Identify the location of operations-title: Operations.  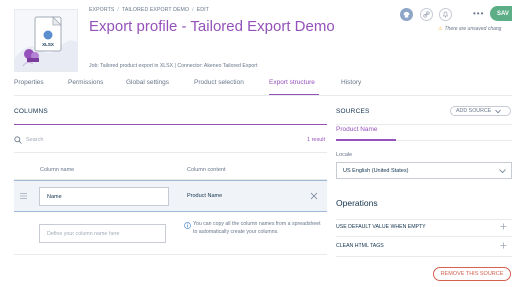
(357, 203).